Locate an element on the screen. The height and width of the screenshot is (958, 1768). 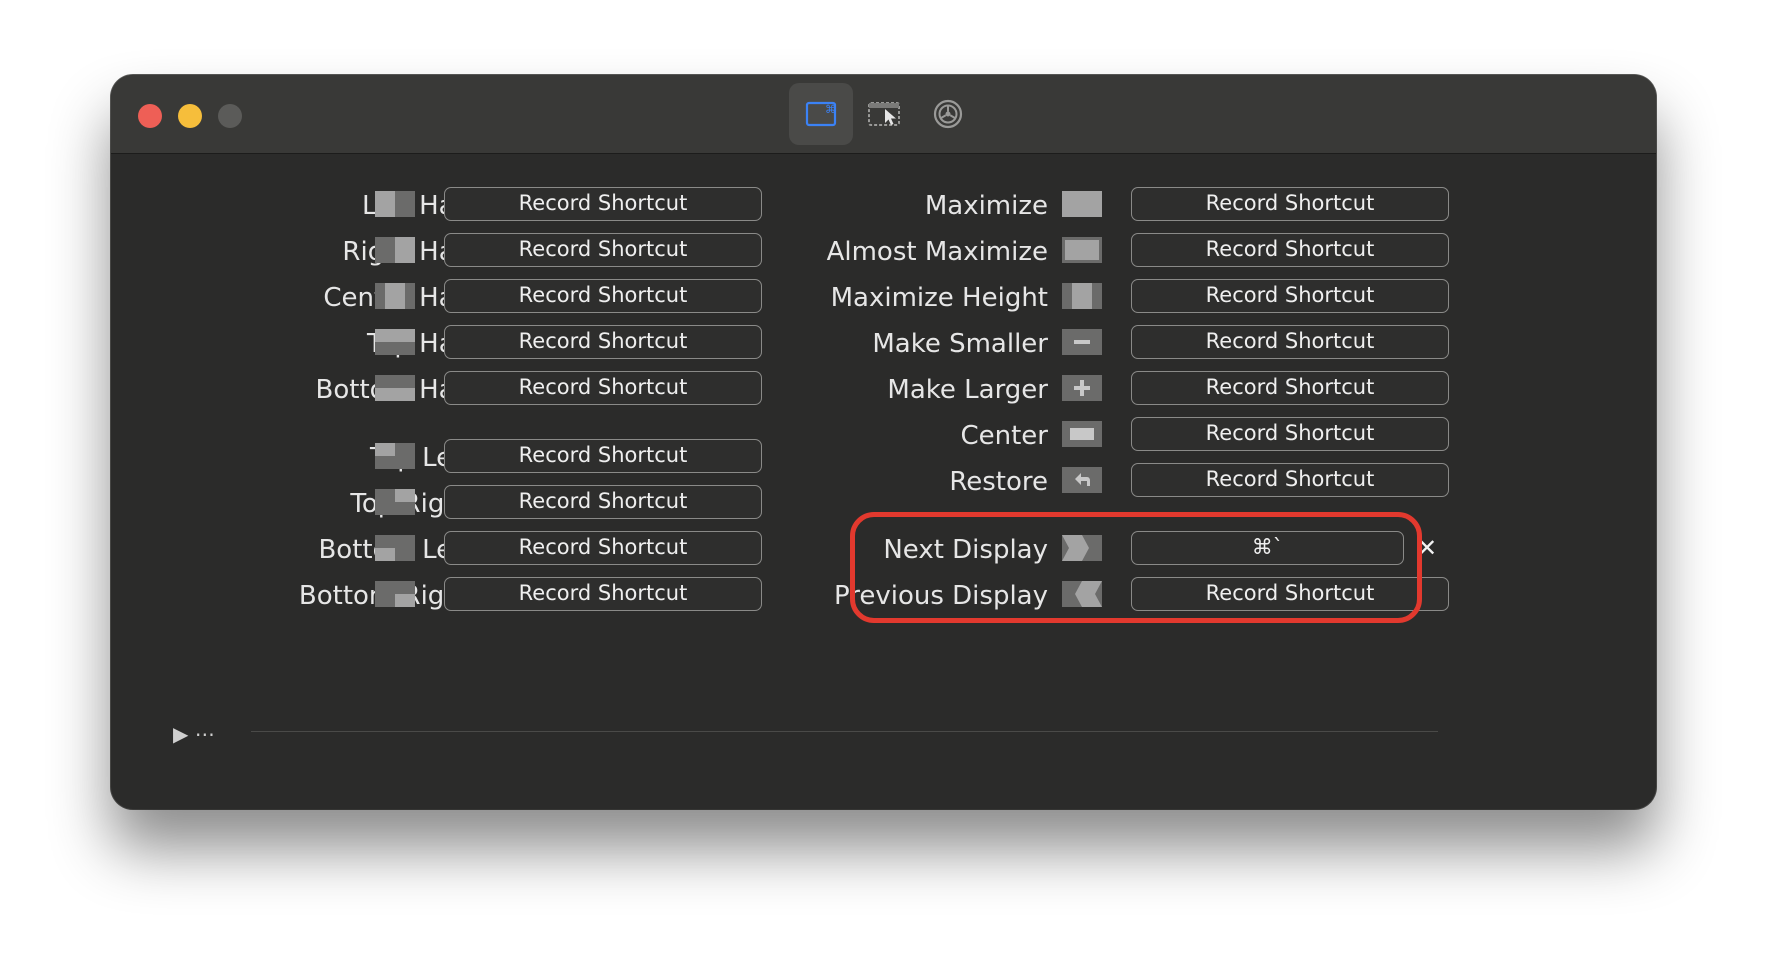
zoom-button is located at coordinates (230, 116).